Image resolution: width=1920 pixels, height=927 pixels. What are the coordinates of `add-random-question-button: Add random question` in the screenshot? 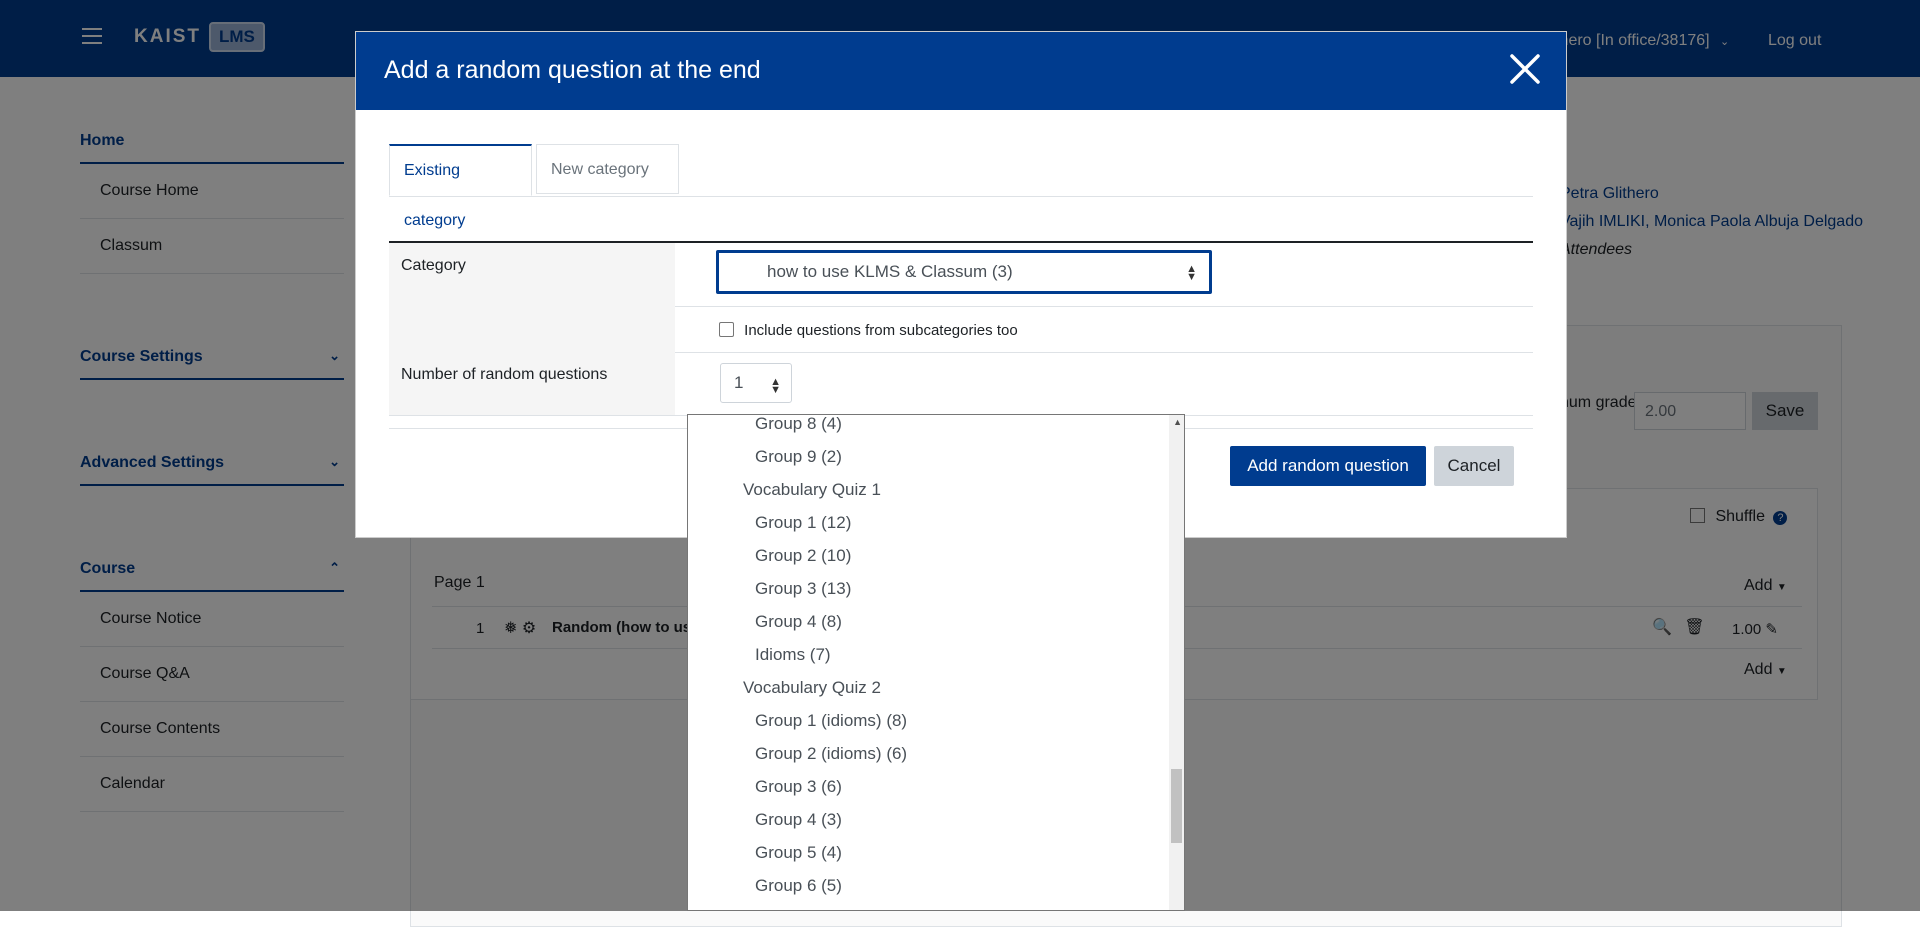 It's located at (1328, 466).